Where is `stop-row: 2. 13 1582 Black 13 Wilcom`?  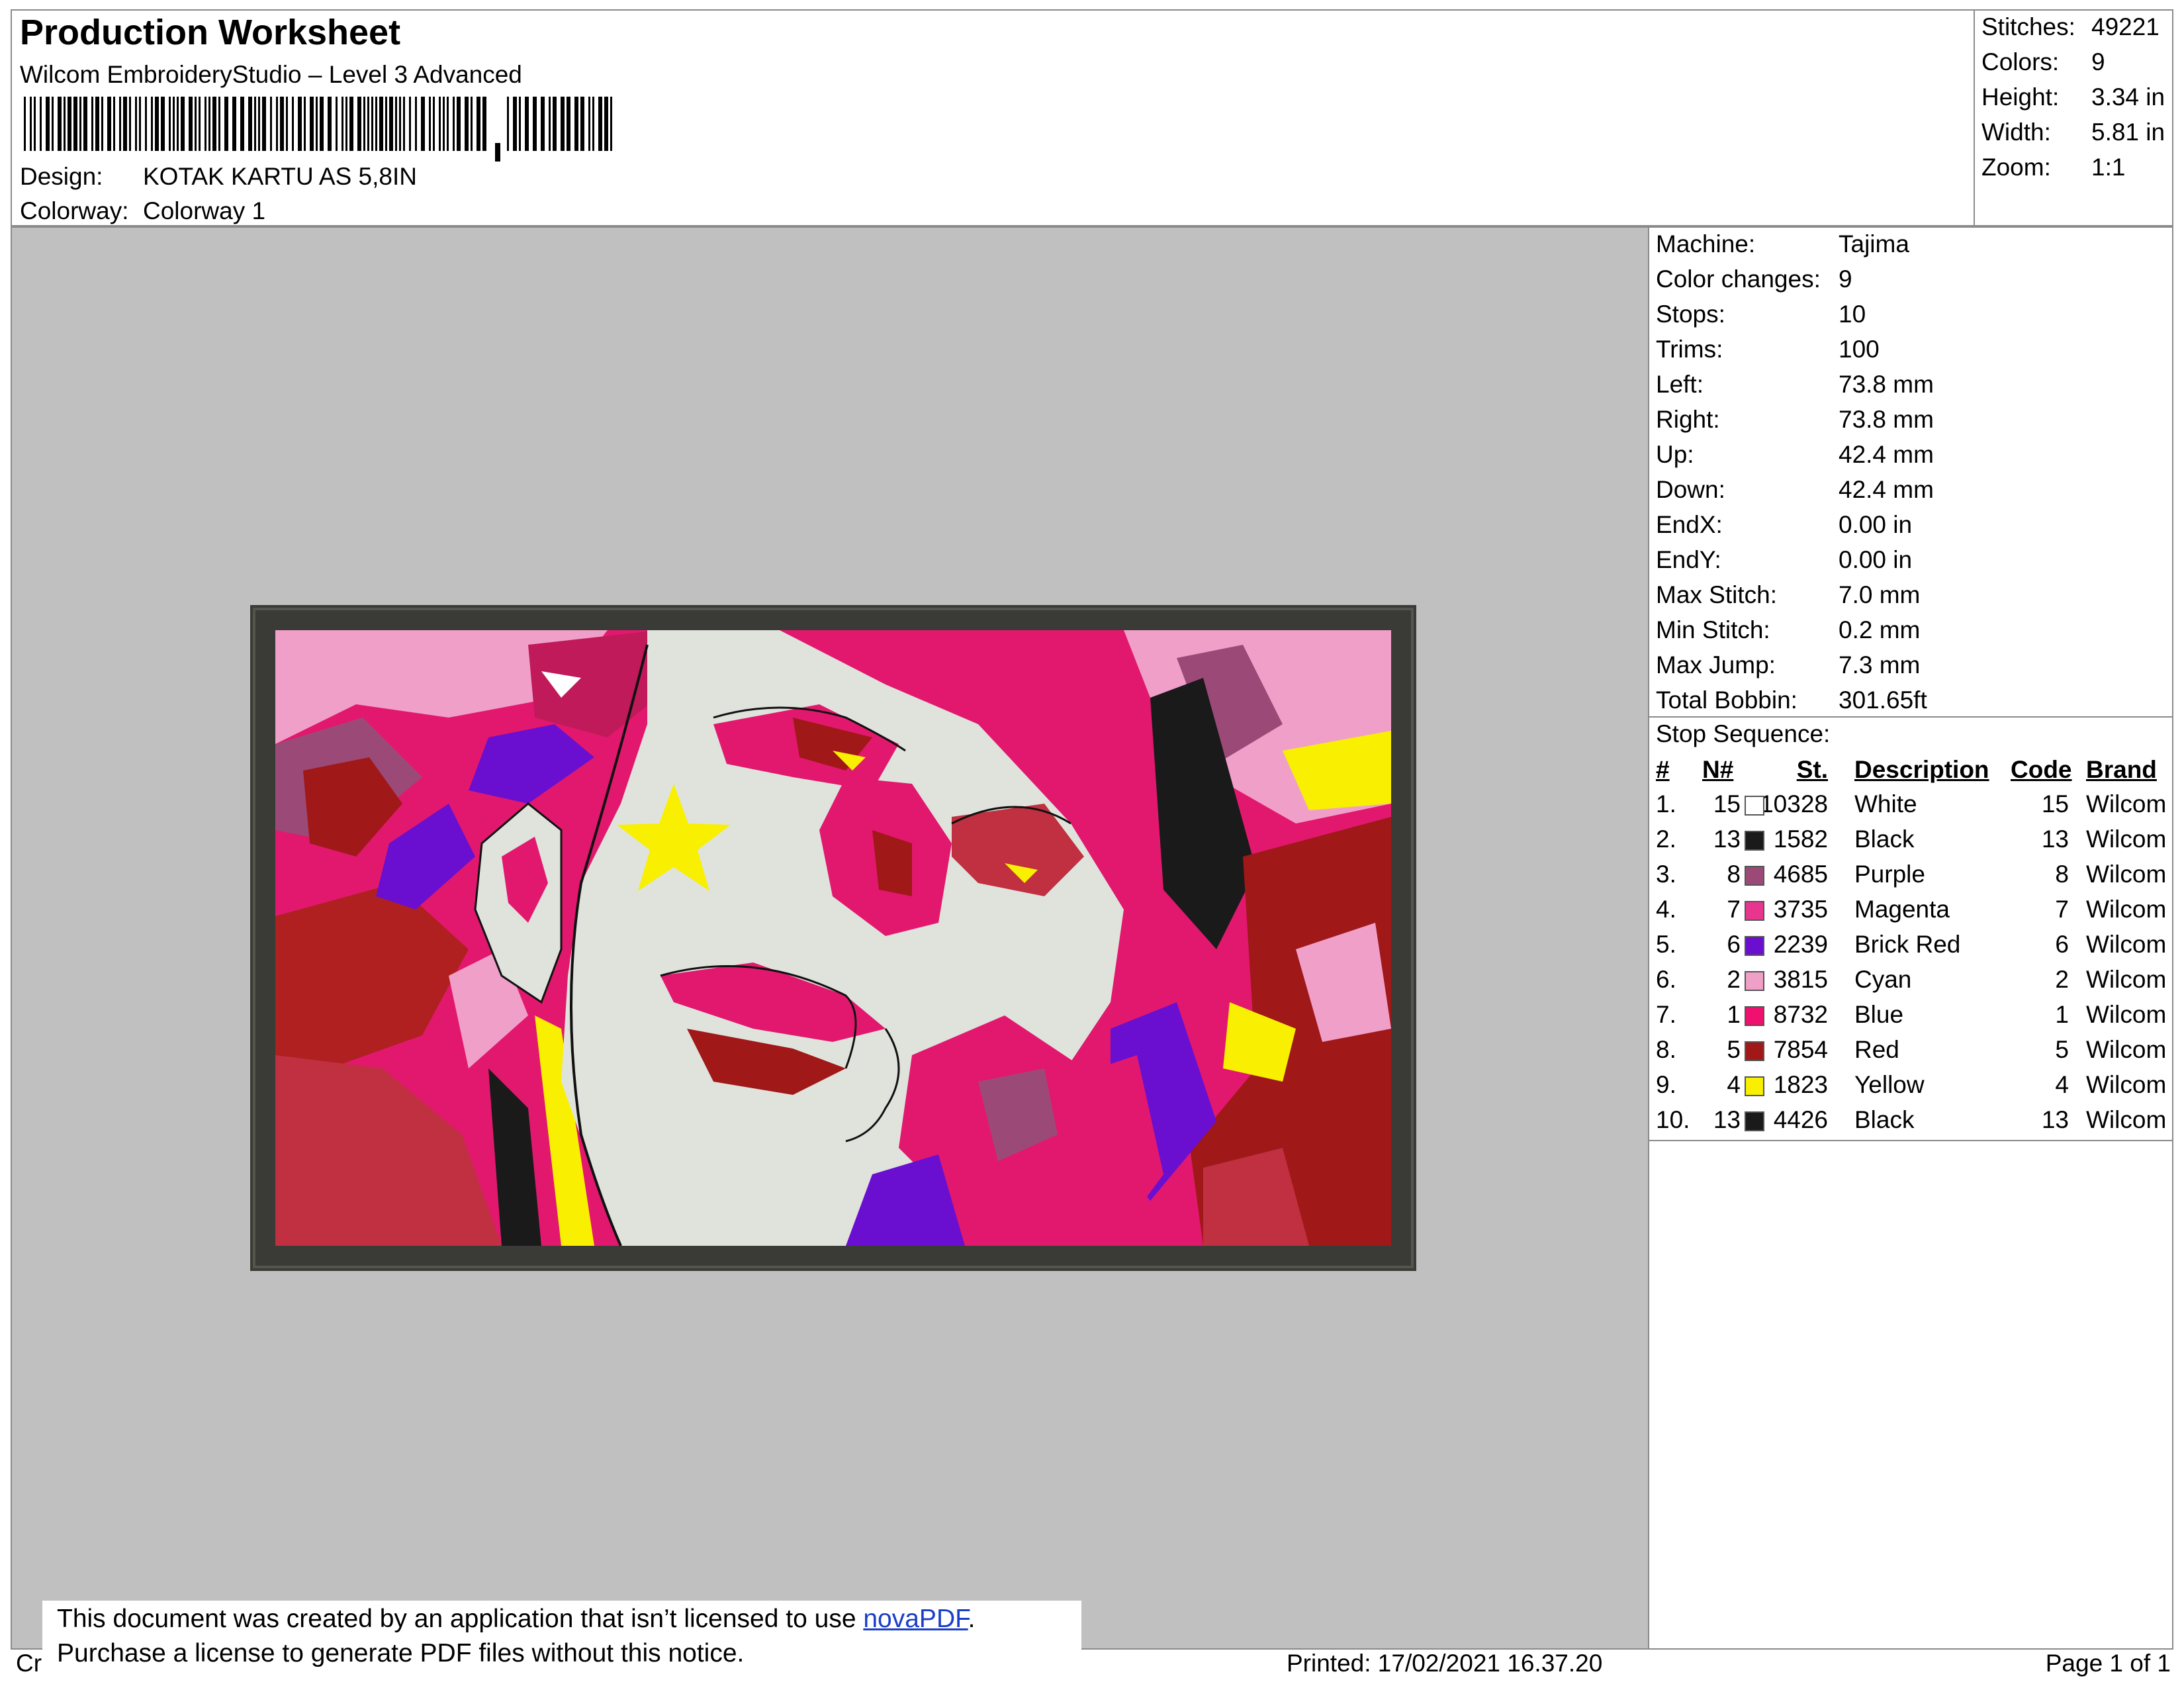
stop-row: 2. 13 1582 Black 13 Wilcom is located at coordinates (1911, 843).